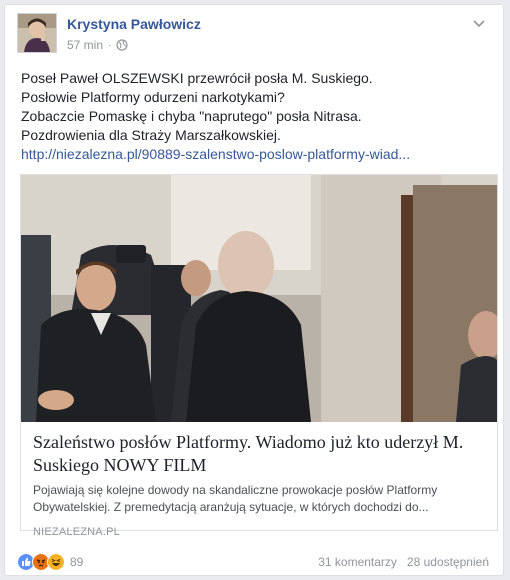  Describe the element at coordinates (253, 562) in the screenshot. I see `post-footer: 89 31 komentarzy 28 udostępnień` at that location.